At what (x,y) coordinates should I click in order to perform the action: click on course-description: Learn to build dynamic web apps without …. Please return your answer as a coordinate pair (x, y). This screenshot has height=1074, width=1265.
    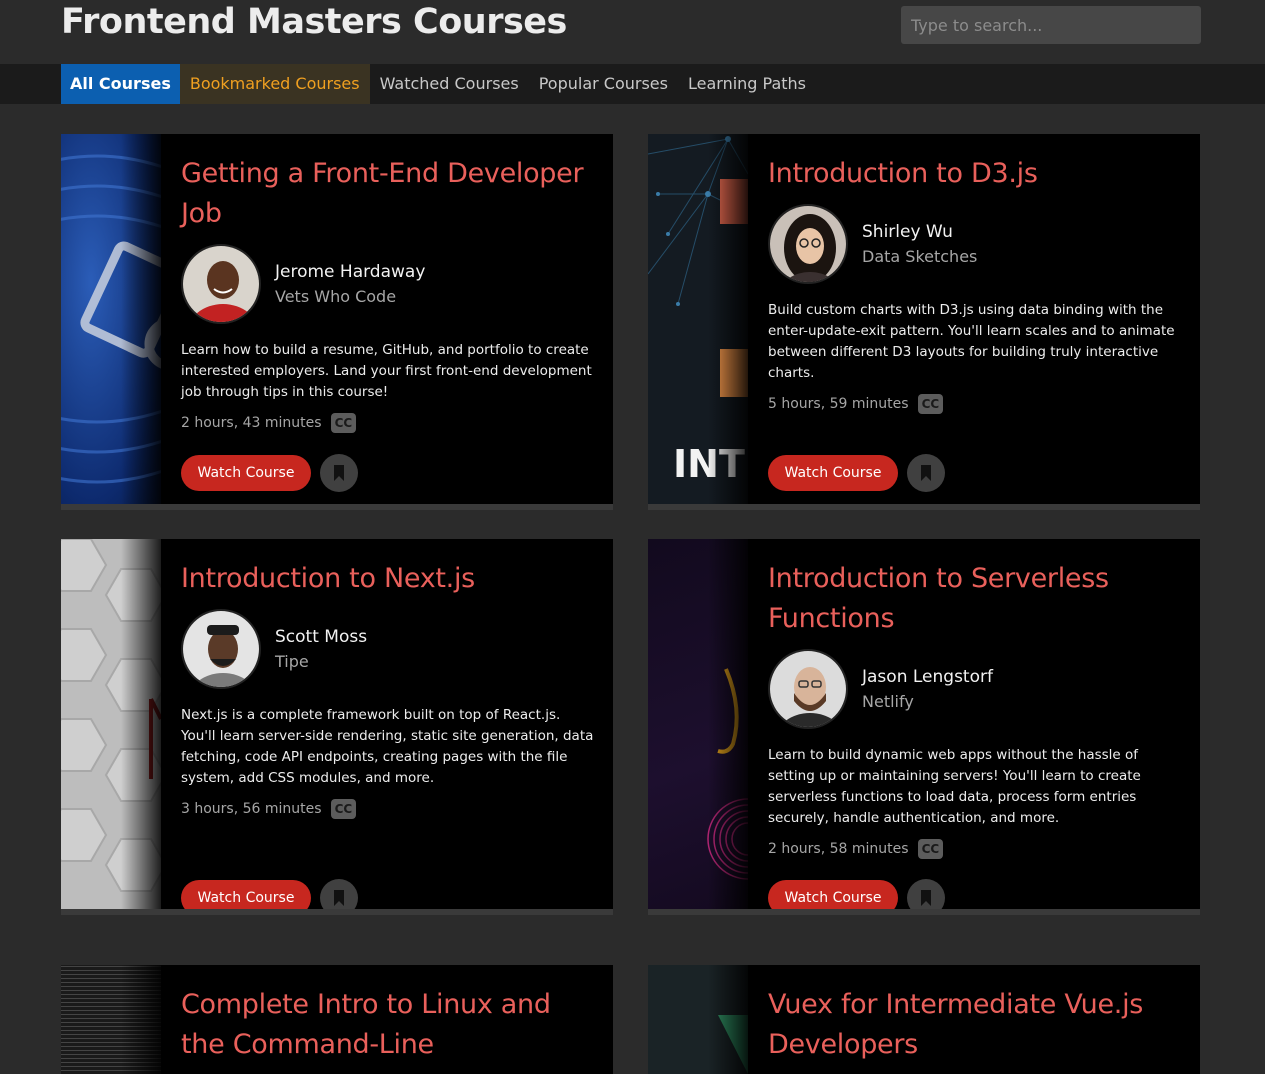
    Looking at the image, I should click on (954, 786).